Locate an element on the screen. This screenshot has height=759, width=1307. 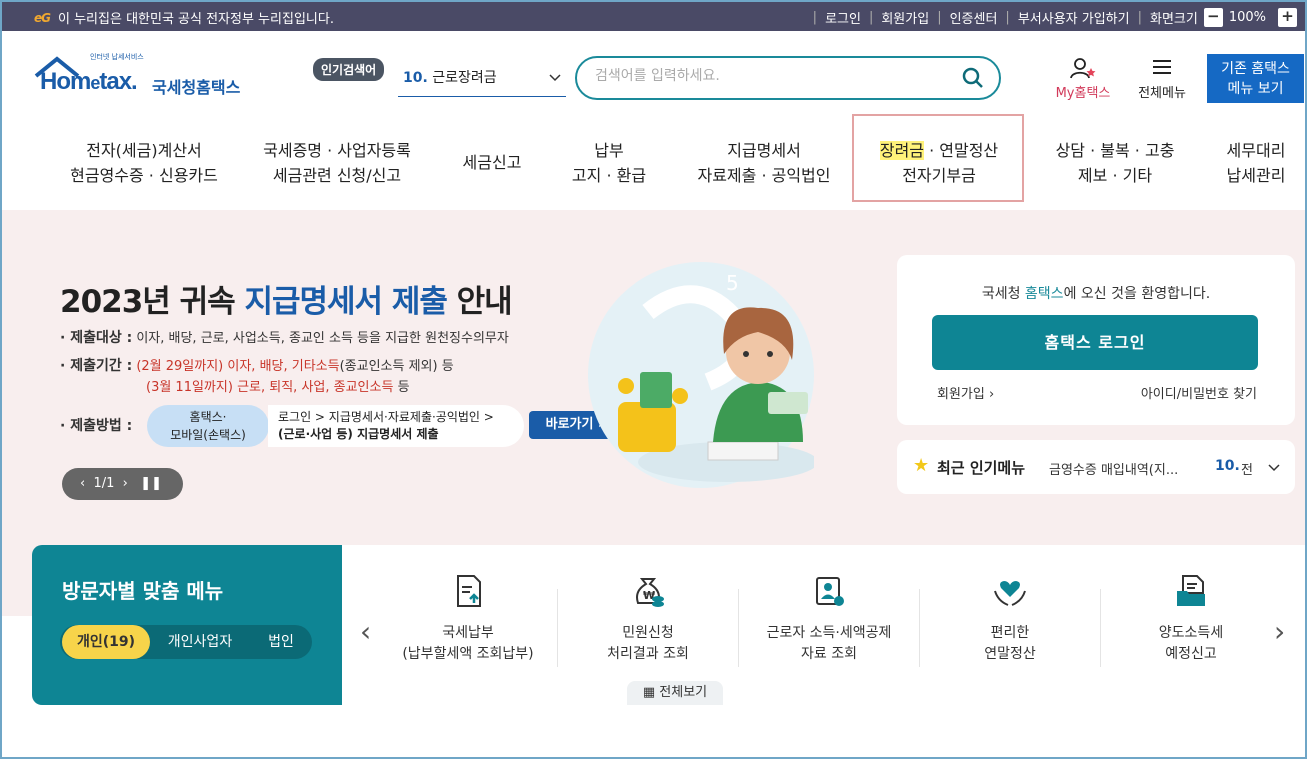
service-worker-deduction: 근로자 소득·세액공제 자료 조회 is located at coordinates (829, 619).